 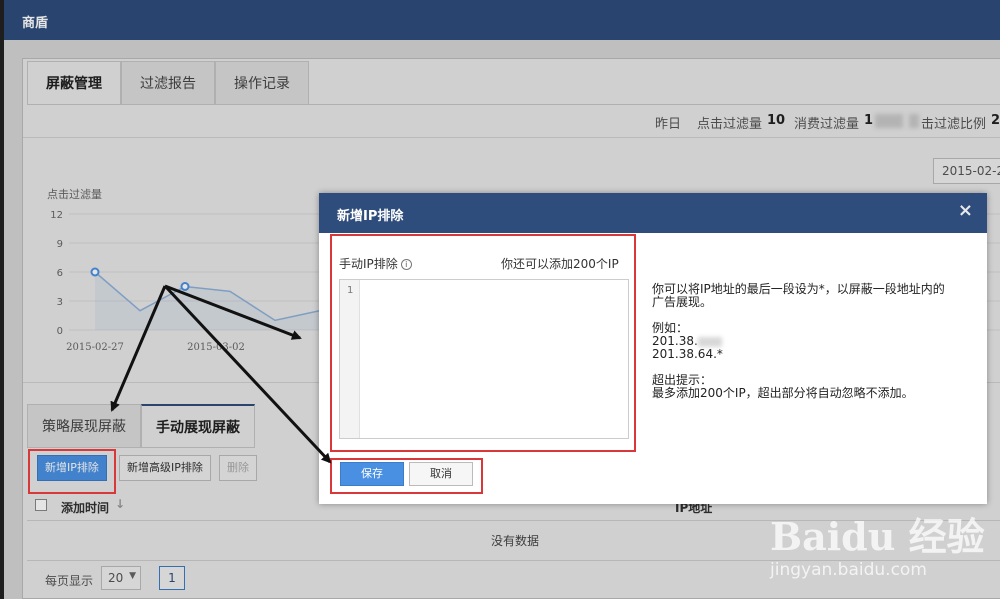 I want to click on arrow-to-add-ip, so click(x=138, y=348).